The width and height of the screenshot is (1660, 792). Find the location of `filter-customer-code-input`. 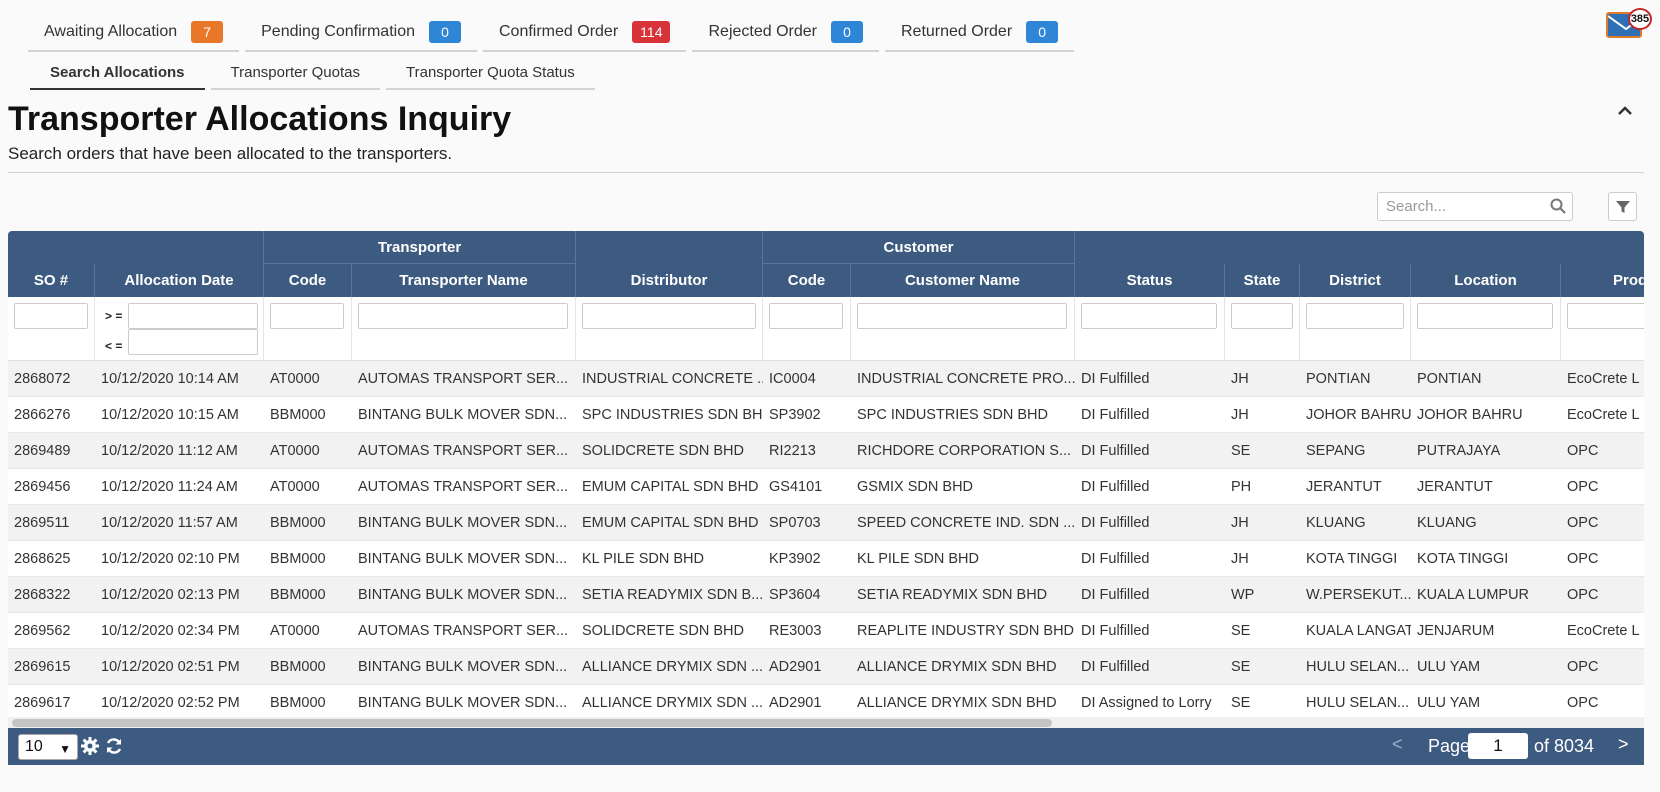

filter-customer-code-input is located at coordinates (806, 316).